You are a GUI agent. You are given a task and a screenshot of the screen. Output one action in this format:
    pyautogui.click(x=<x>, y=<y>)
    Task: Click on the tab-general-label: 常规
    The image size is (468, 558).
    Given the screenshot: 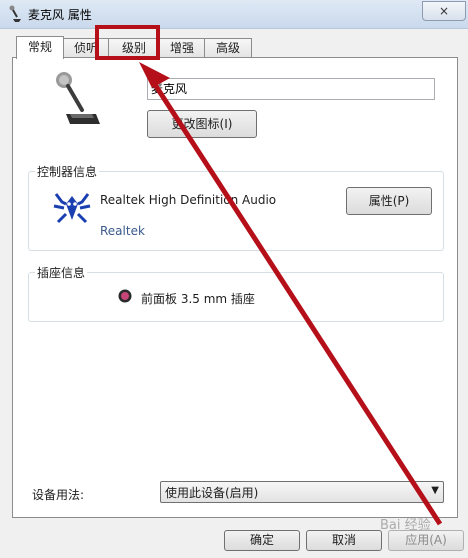 What is the action you would take?
    pyautogui.click(x=39, y=47)
    